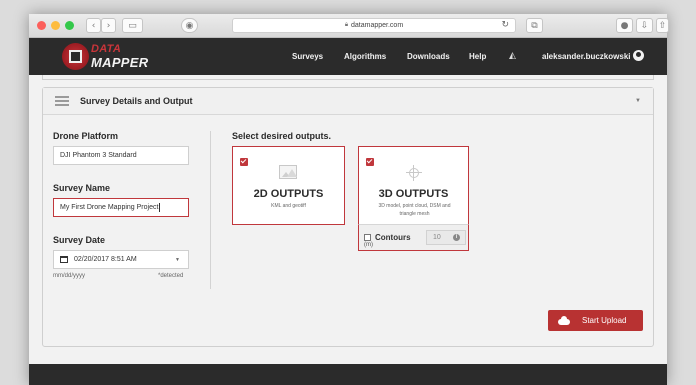 This screenshot has height=385, width=696. Describe the element at coordinates (121, 155) in the screenshot. I see `drone-platform-field: DJI Phantom 3 Standard` at that location.